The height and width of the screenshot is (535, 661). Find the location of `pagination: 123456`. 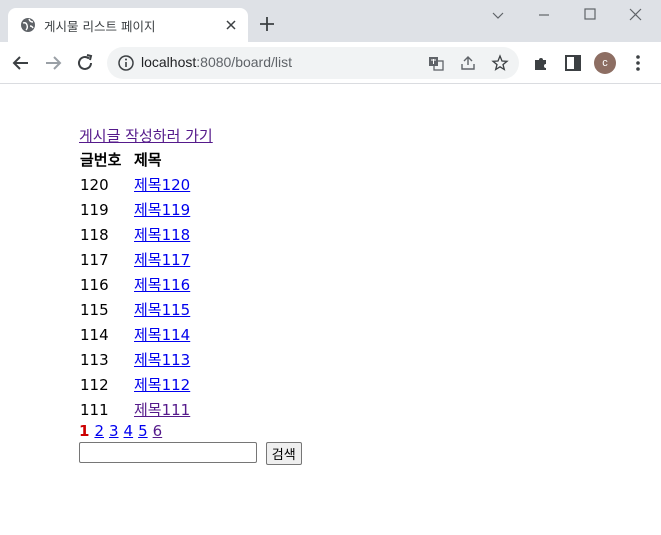

pagination: 123456 is located at coordinates (190, 432).